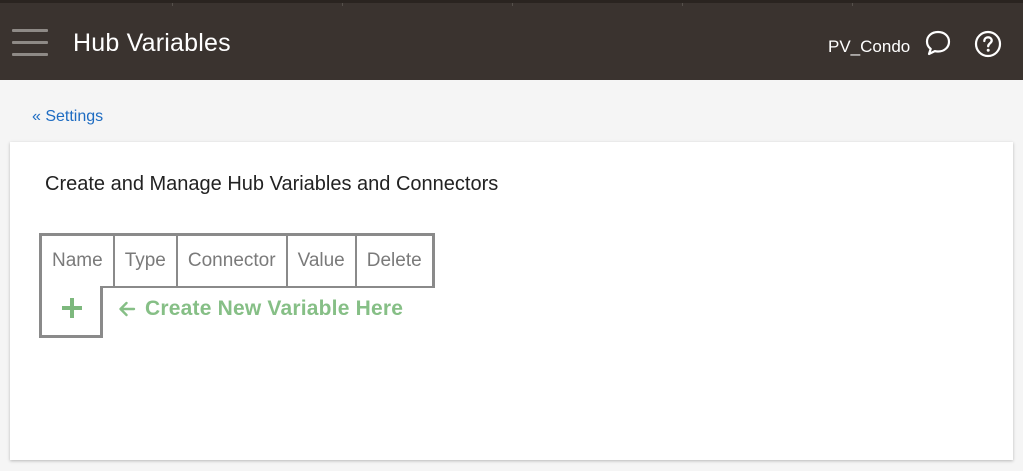 The height and width of the screenshot is (471, 1023). I want to click on variables-table: Name Type Connector Value Delete, so click(236, 260).